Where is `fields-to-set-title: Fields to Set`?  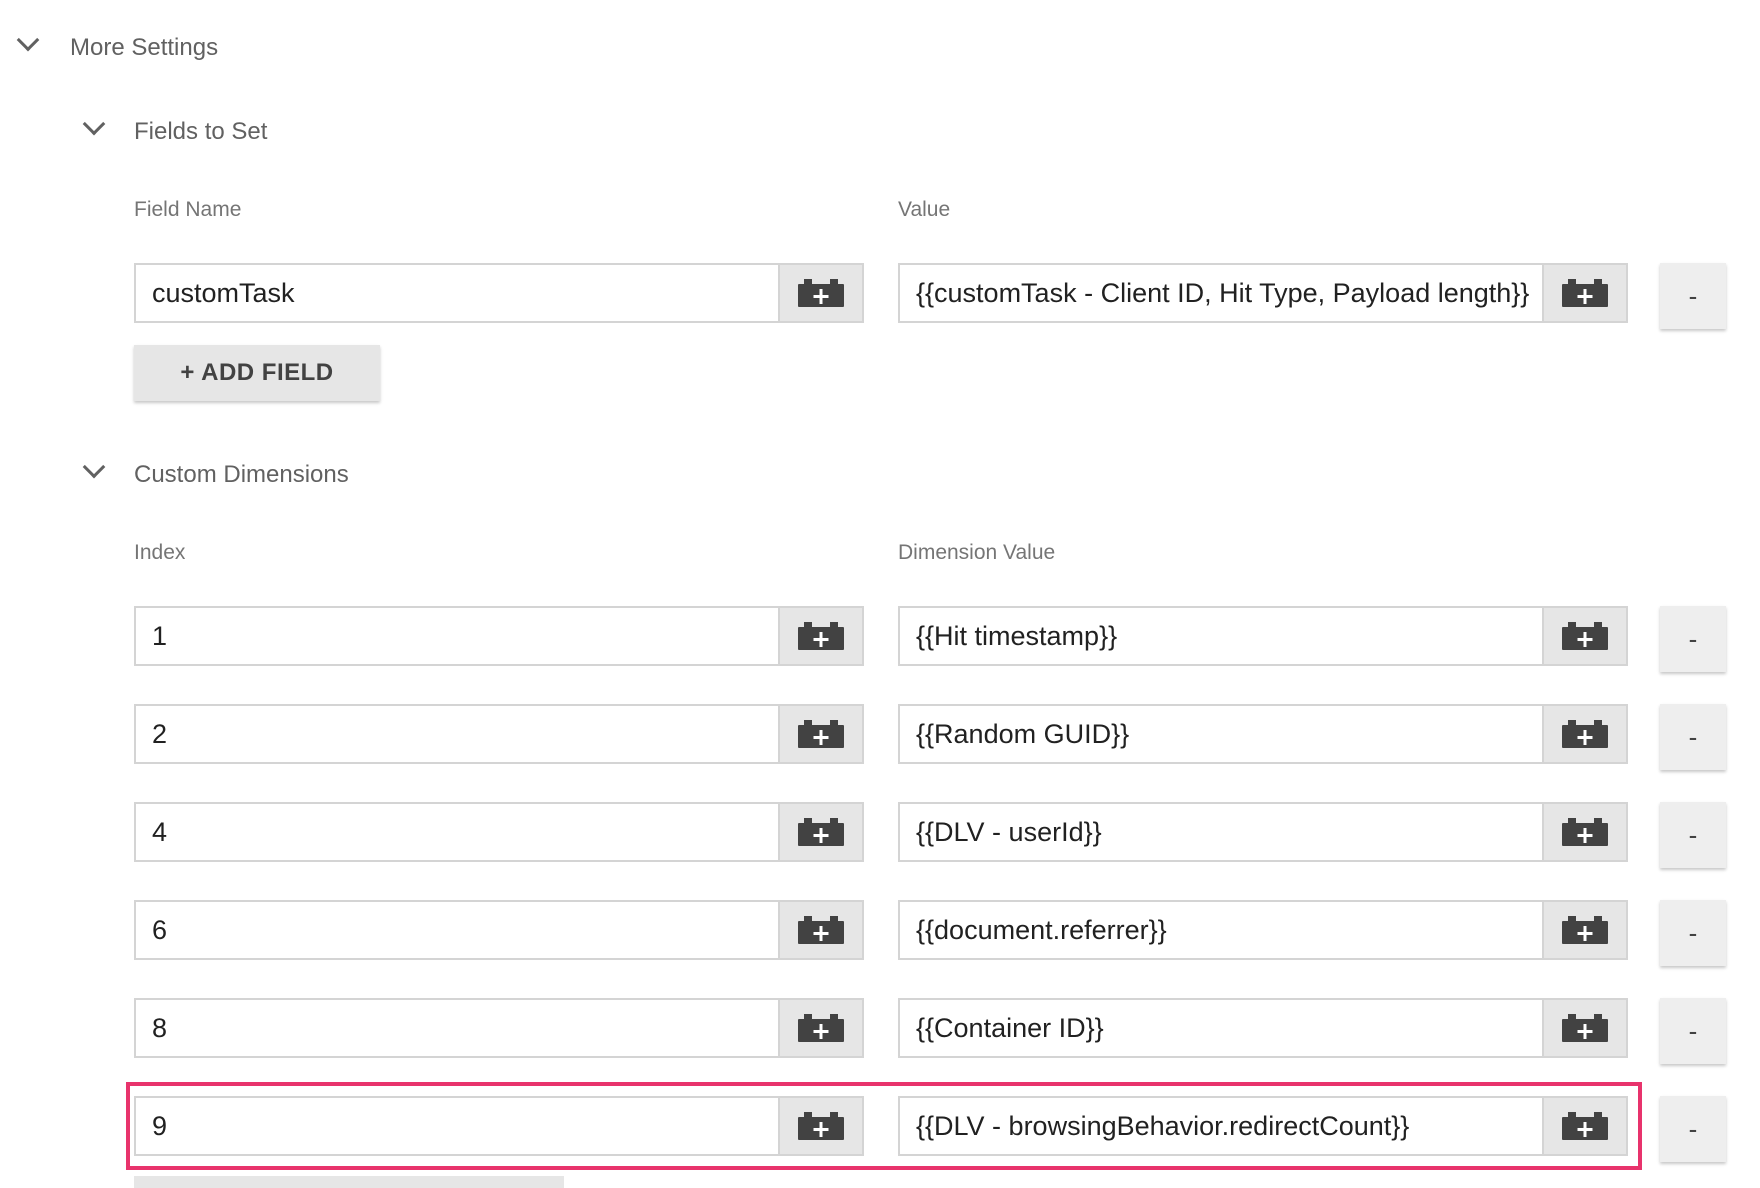
fields-to-set-title: Fields to Set is located at coordinates (200, 132).